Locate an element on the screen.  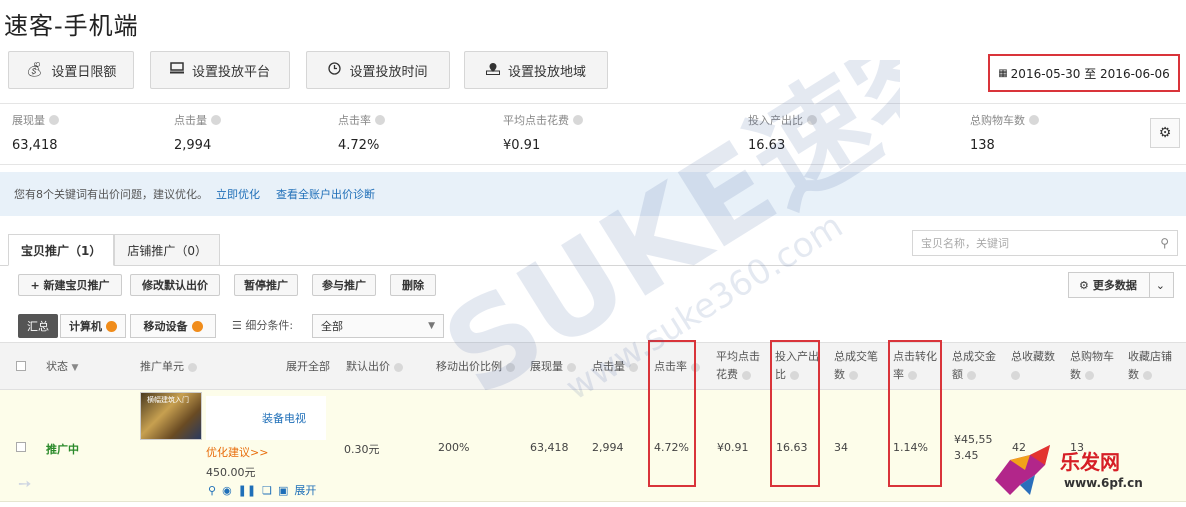
cell-impressions: 63,418 is located at coordinates (549, 447).